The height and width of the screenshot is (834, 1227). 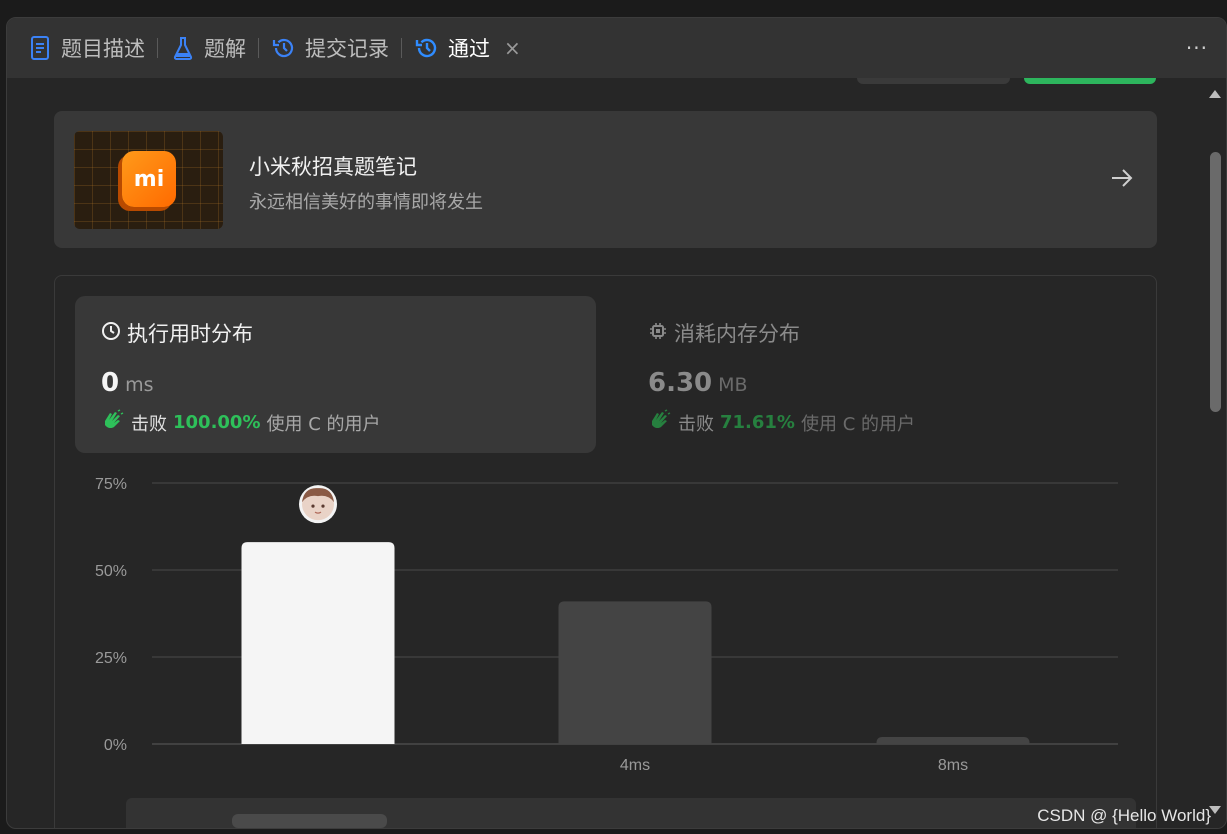 What do you see at coordinates (680, 383) in the screenshot?
I see `memory-number: 6.30` at bounding box center [680, 383].